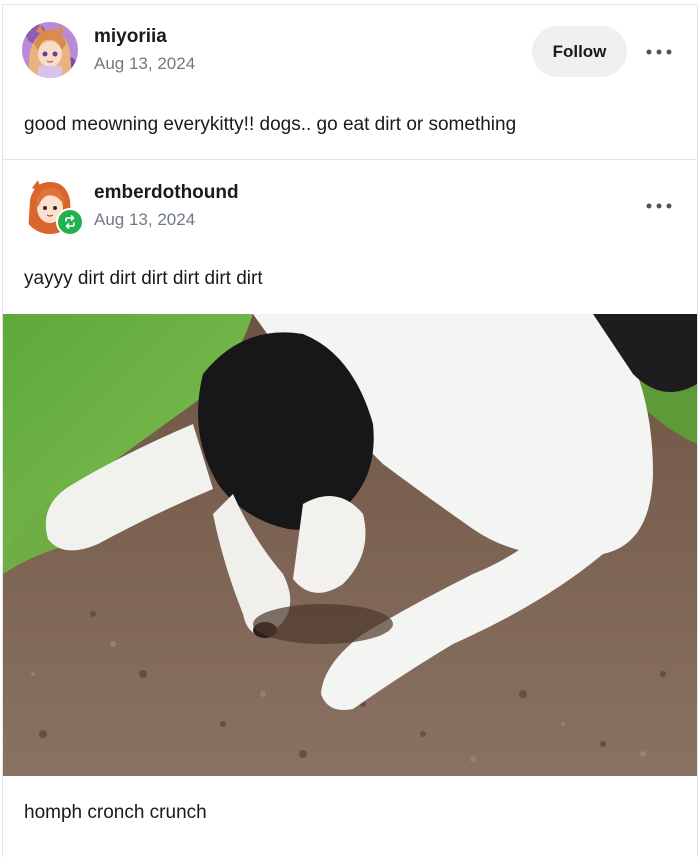  I want to click on reblog-caption: homph cronch crunch, so click(115, 812).